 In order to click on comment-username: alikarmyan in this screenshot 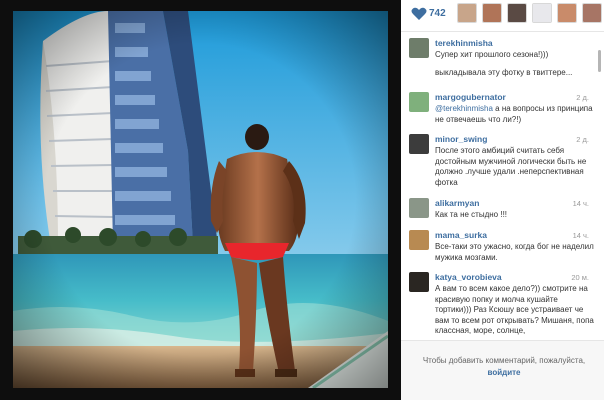, I will do `click(457, 203)`.